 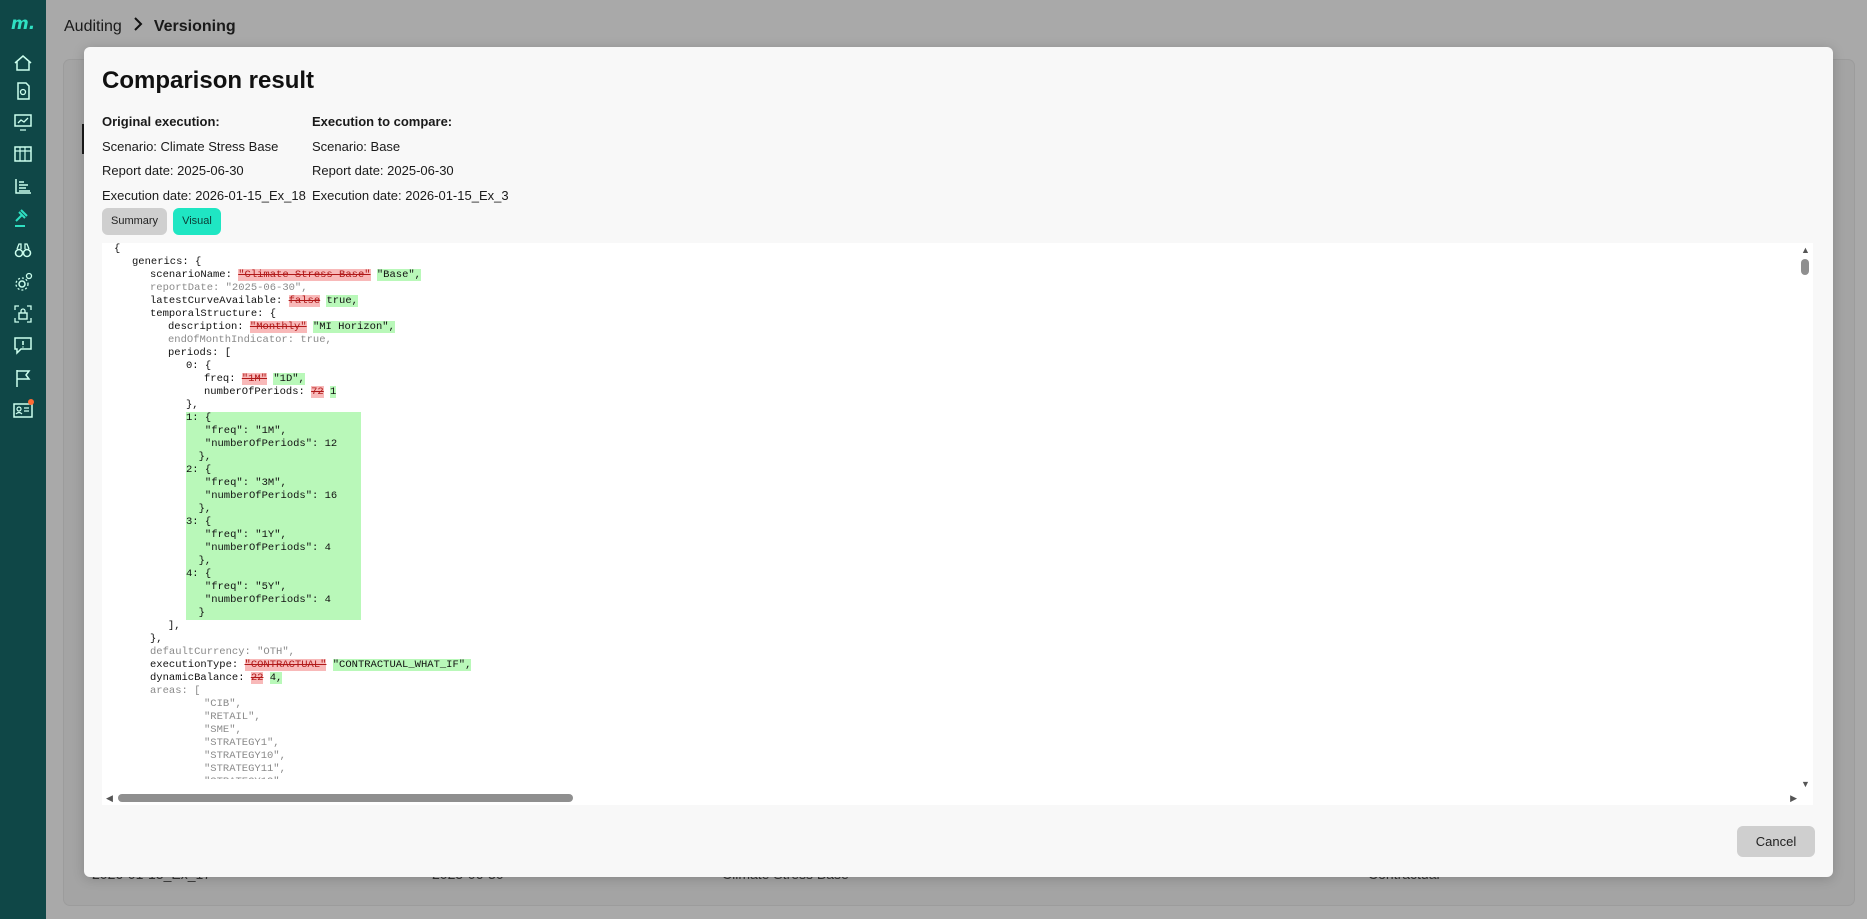 I want to click on compare-report-date: Report date: 2025-06-30, so click(x=383, y=170).